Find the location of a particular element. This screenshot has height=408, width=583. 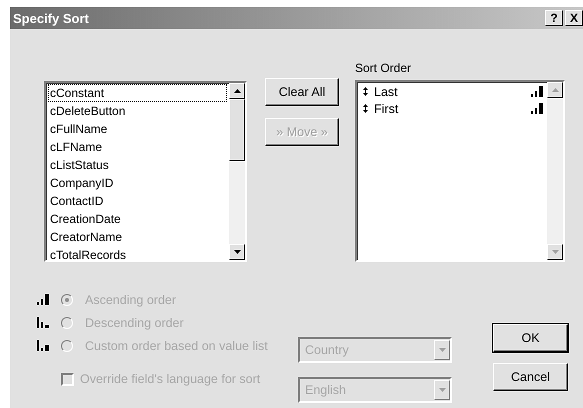

sort-field-name: First is located at coordinates (449, 109).